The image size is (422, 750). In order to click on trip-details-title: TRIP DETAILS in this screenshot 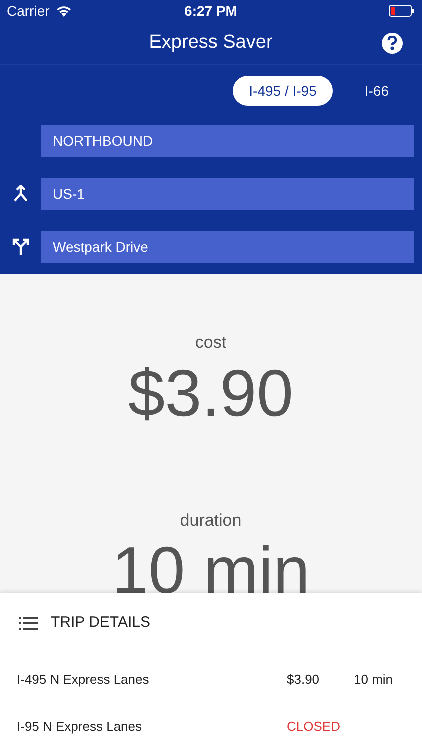, I will do `click(100, 623)`.